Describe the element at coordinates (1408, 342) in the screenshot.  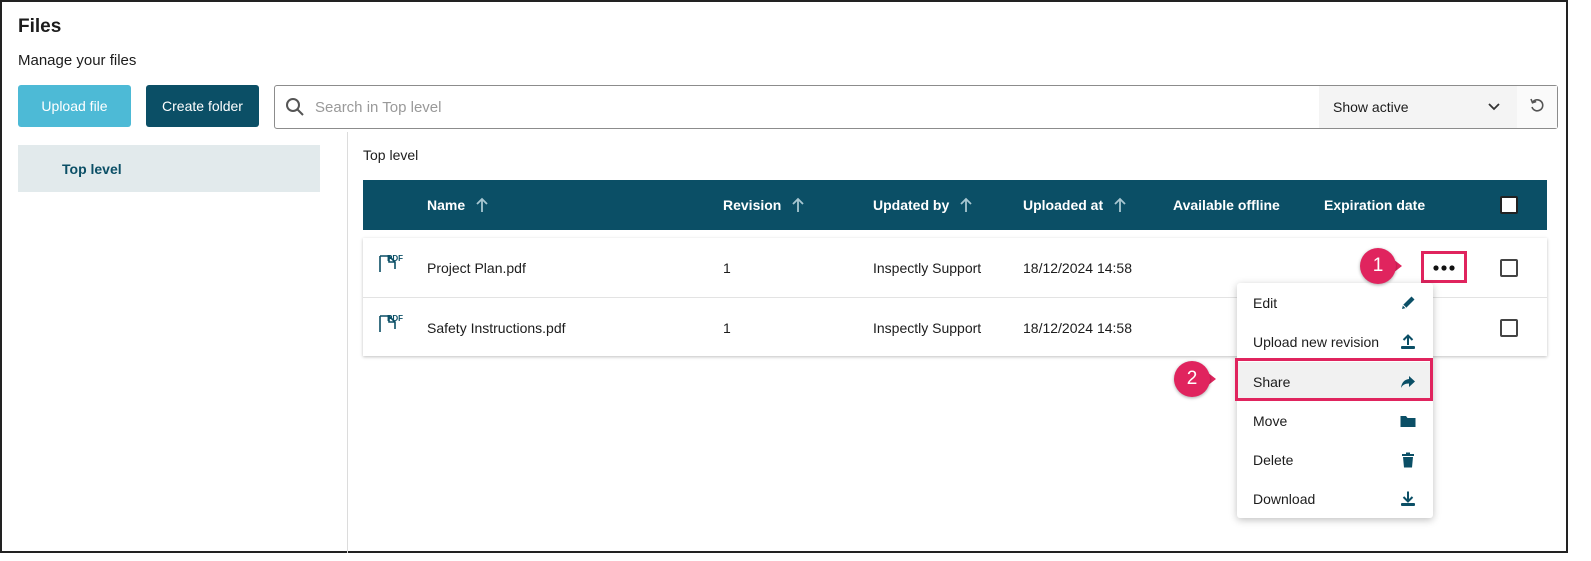
I see `upload-icon` at that location.